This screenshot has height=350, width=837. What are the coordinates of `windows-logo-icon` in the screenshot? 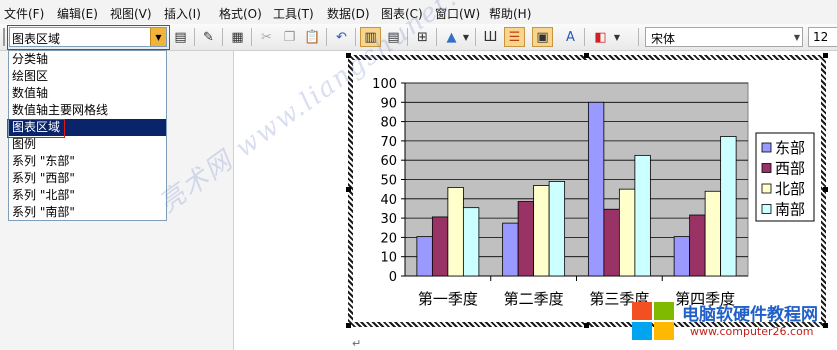 It's located at (654, 322).